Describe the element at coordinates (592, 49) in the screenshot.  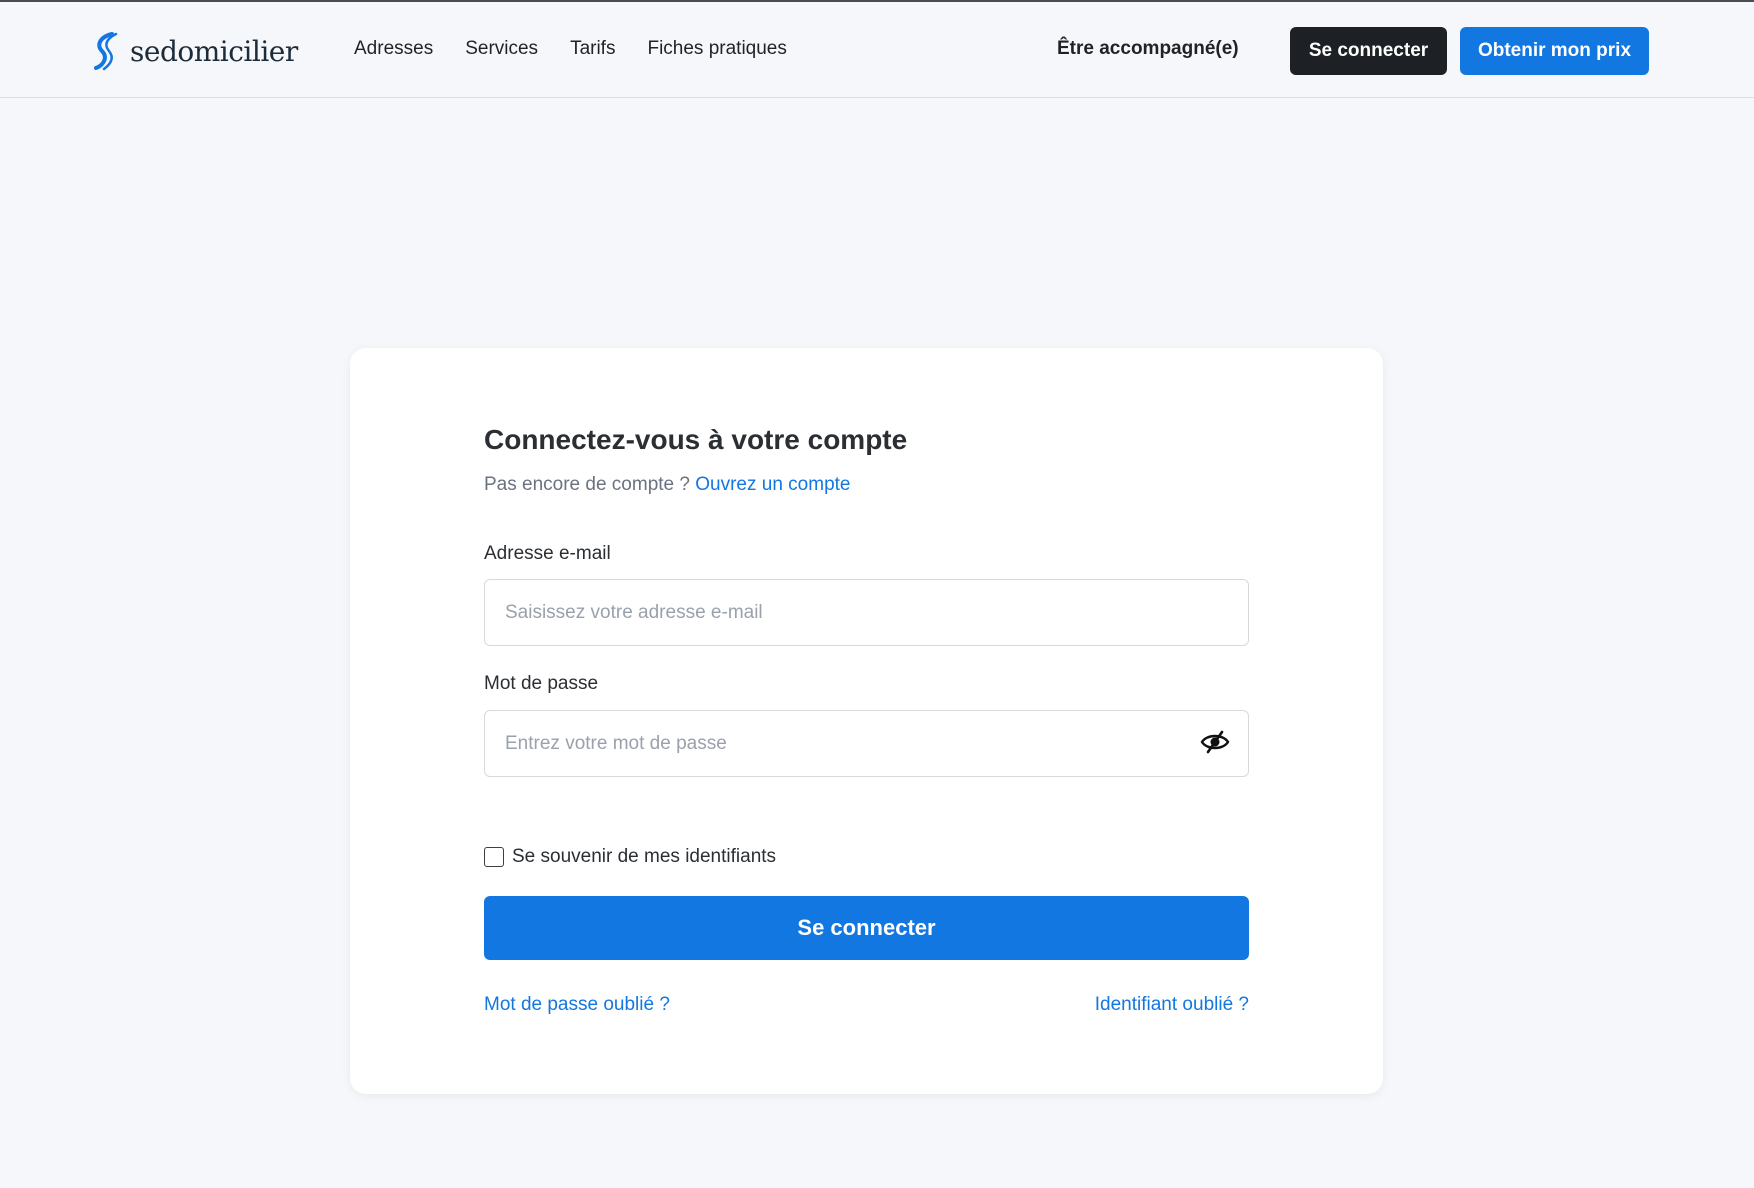
I see `nav-item-tarifs: Tarifs` at that location.